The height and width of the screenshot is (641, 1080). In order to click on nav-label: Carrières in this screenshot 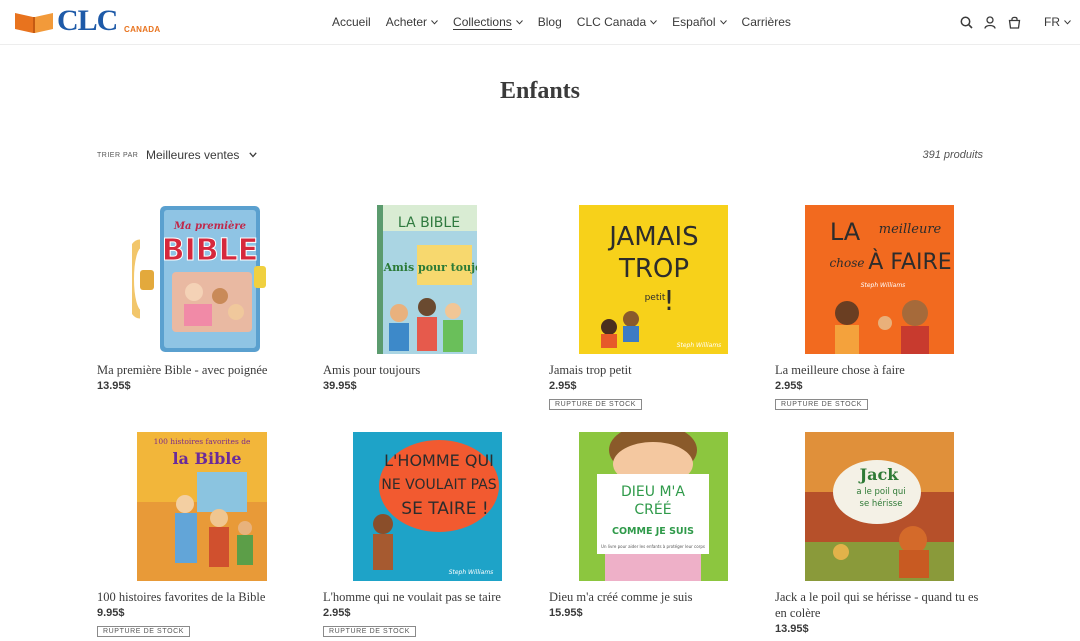, I will do `click(766, 22)`.